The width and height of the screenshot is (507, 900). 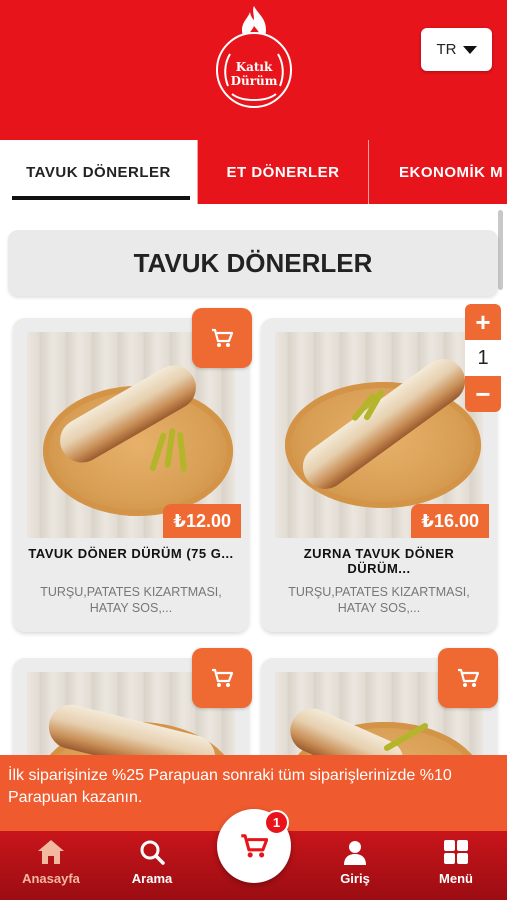 I want to click on nav-menu: Menü, so click(x=456, y=862).